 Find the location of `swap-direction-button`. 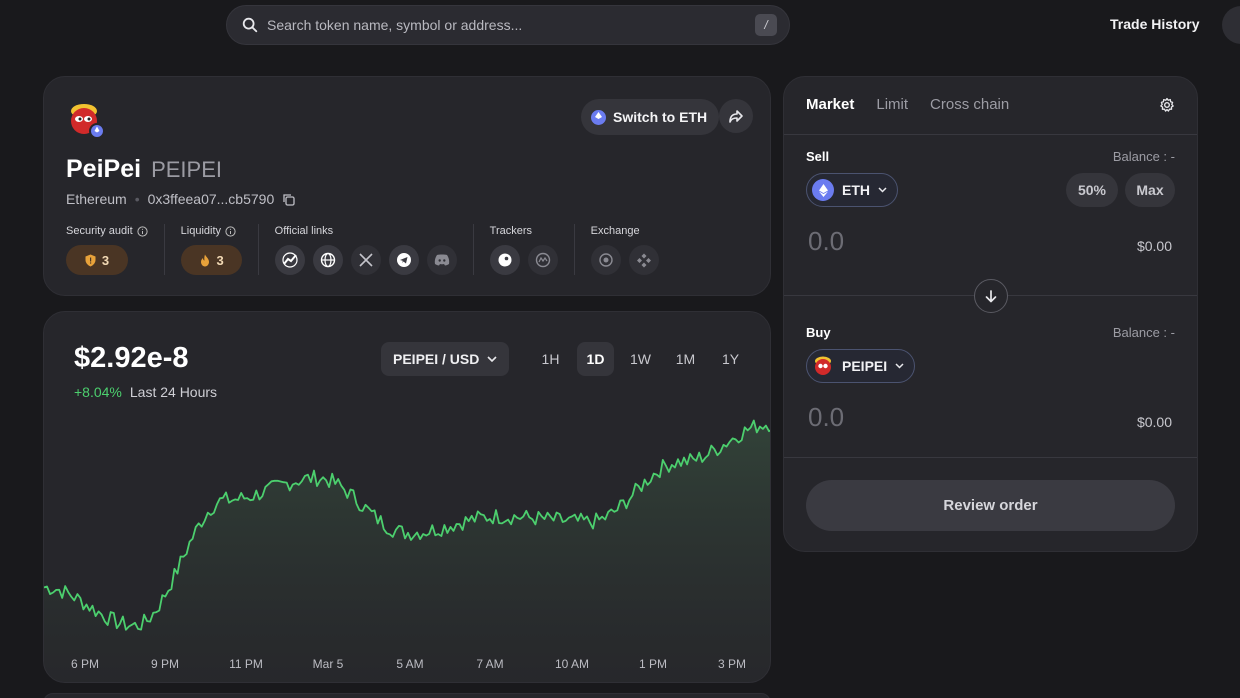

swap-direction-button is located at coordinates (991, 296).